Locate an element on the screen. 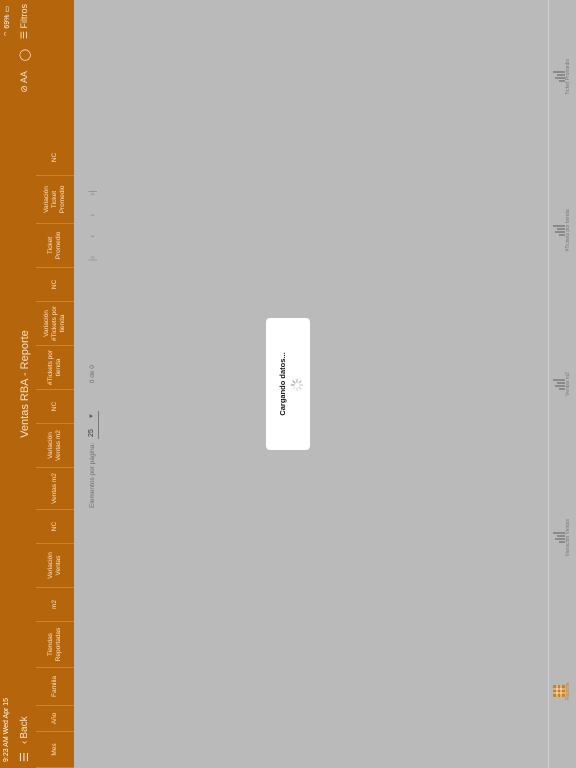 The image size is (576, 768). per-page-label: Elementos por página: is located at coordinates (92, 475).